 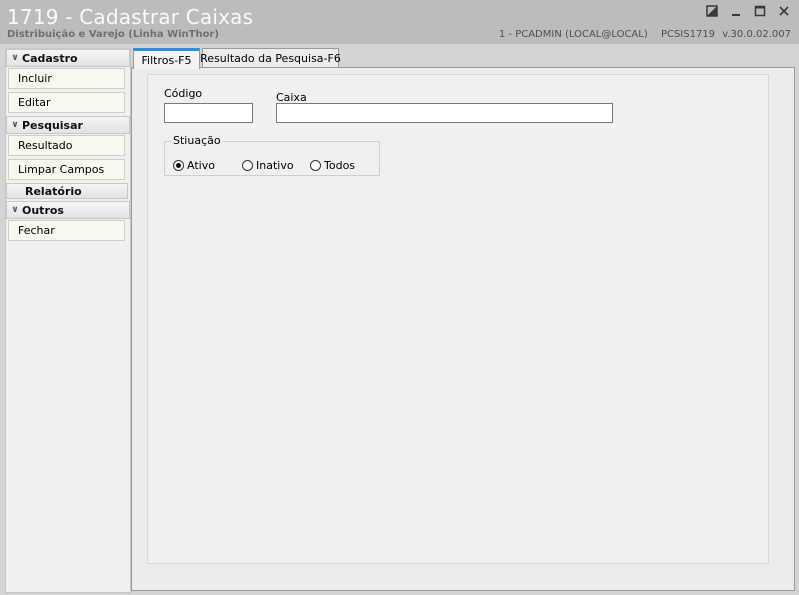 I want to click on group-header-pesquisar: ∨ Pesquisar, so click(x=68, y=125).